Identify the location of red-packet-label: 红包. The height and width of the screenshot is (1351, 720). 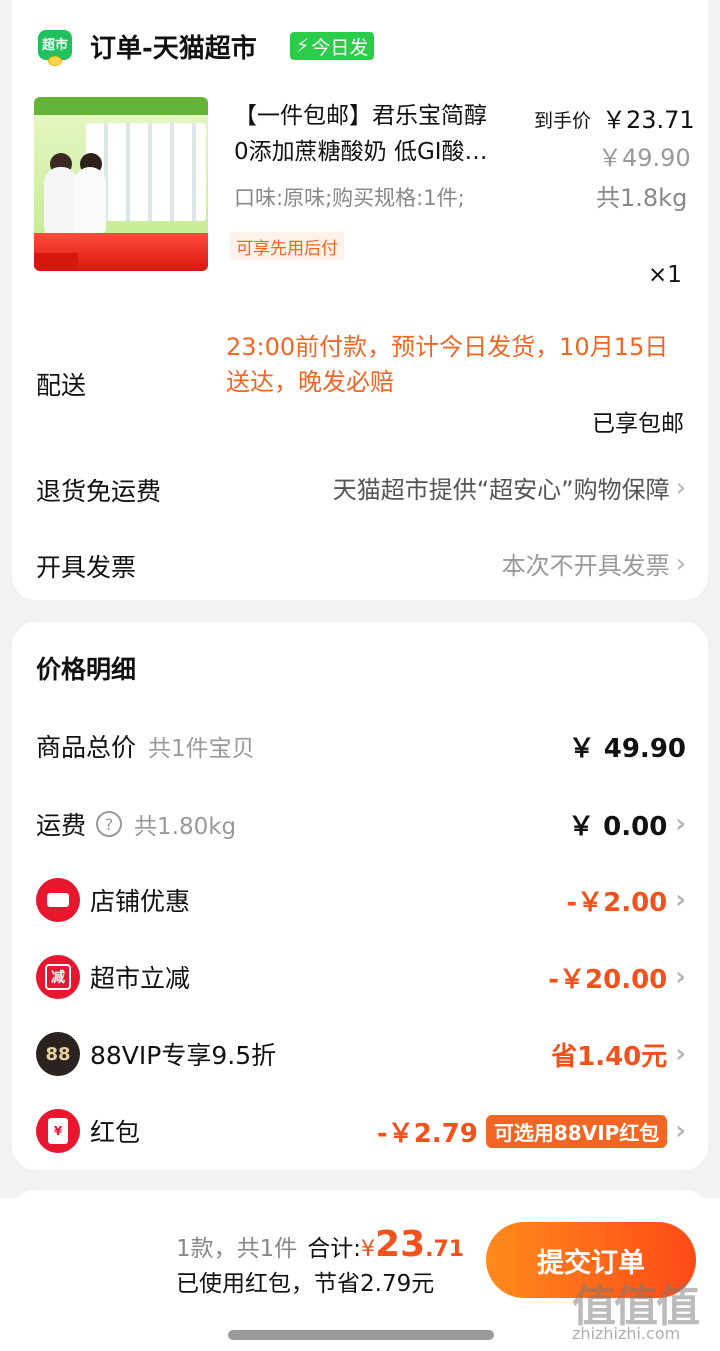
(115, 1132).